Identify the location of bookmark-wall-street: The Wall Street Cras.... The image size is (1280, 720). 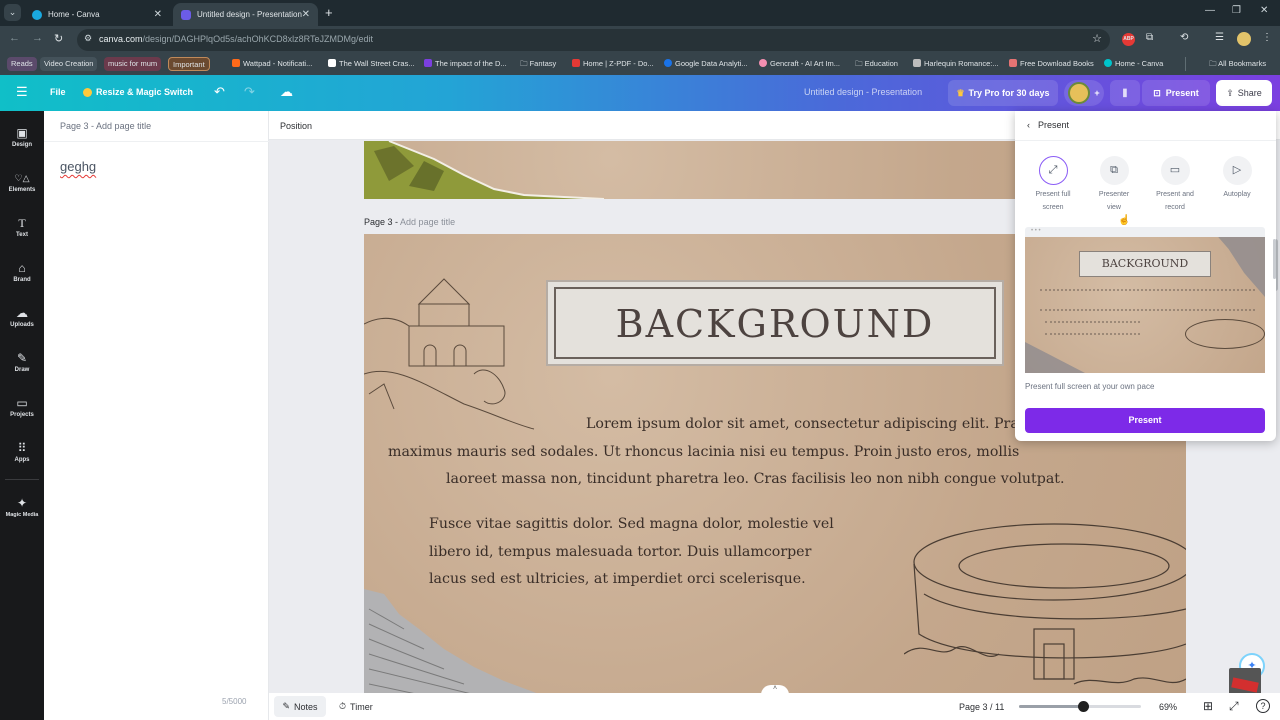
(371, 64).